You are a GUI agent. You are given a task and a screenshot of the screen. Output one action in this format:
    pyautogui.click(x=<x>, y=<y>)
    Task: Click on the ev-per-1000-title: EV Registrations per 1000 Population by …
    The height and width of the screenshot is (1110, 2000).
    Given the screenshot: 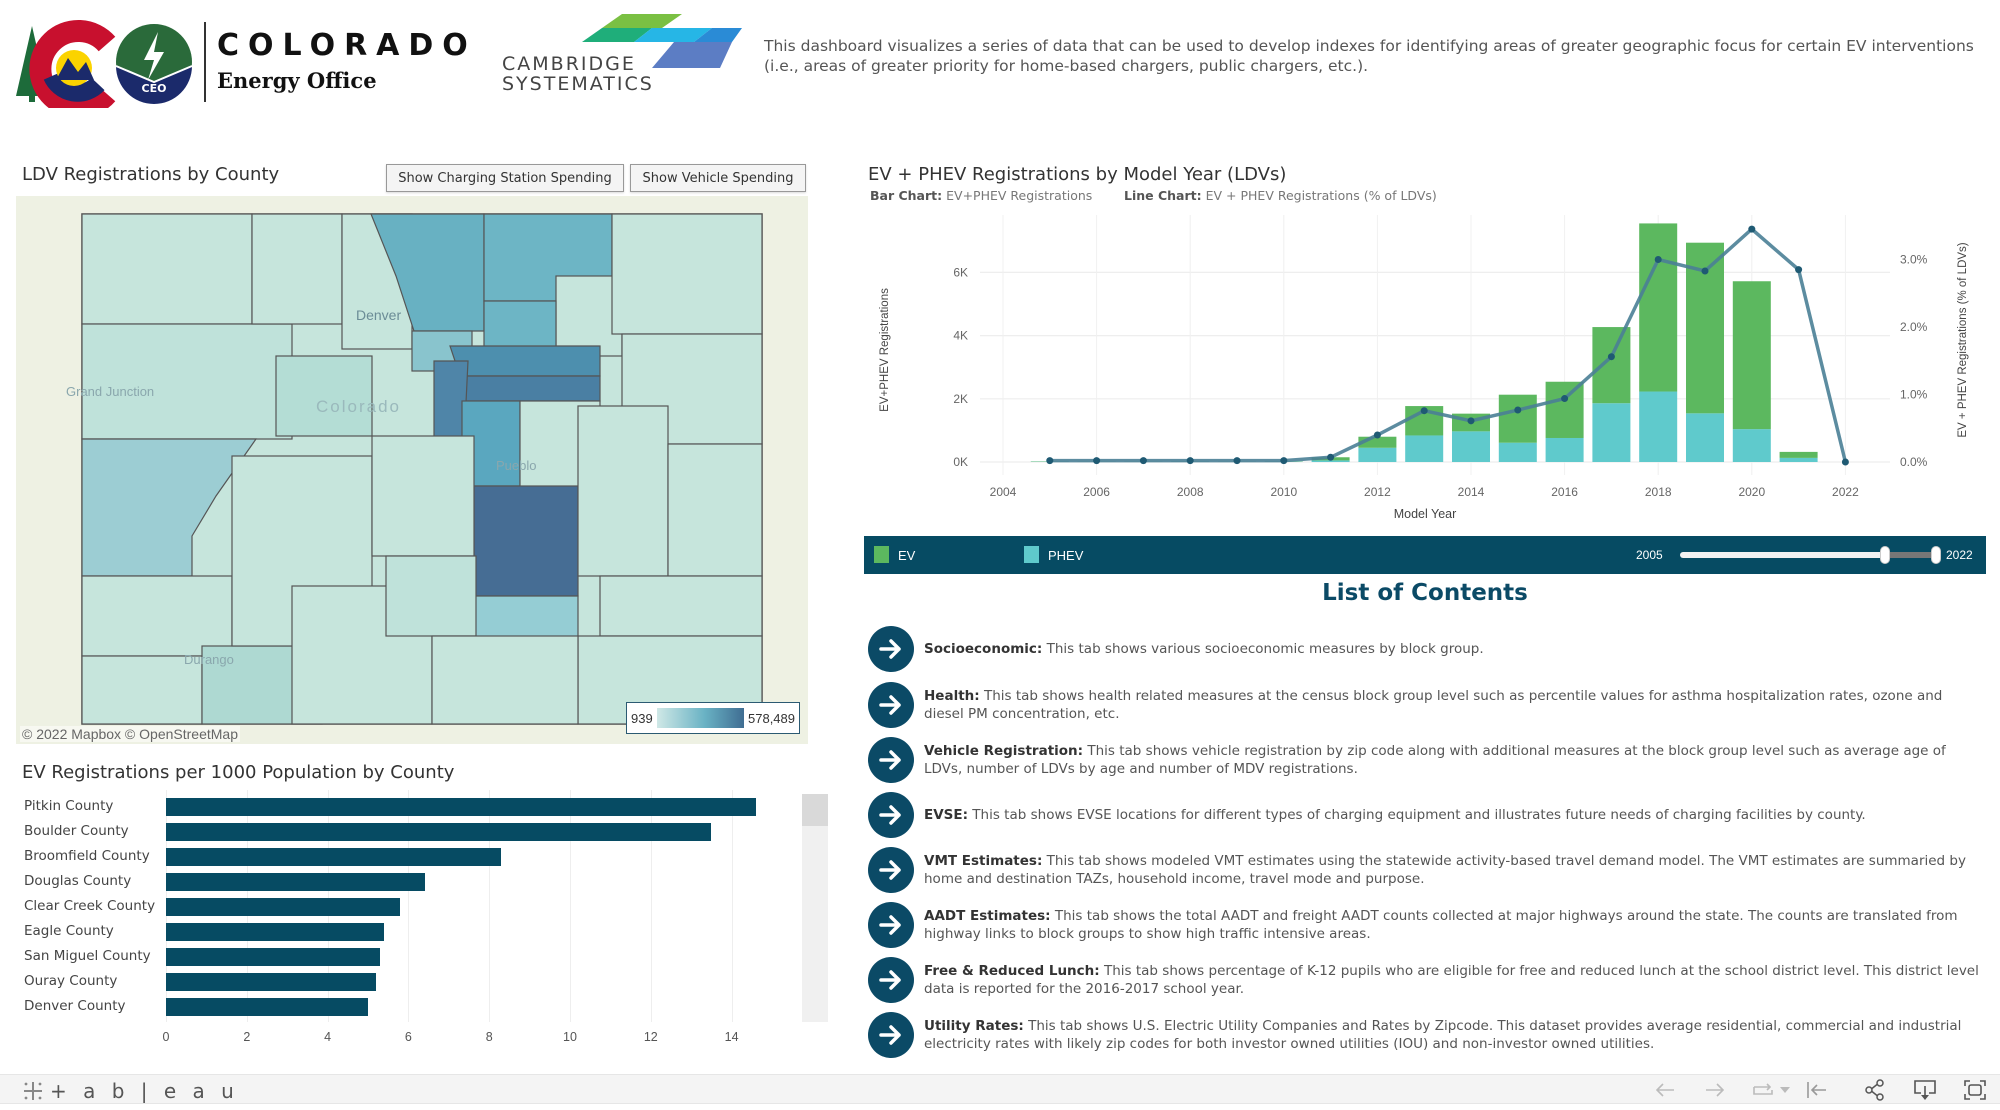 What is the action you would take?
    pyautogui.click(x=238, y=772)
    